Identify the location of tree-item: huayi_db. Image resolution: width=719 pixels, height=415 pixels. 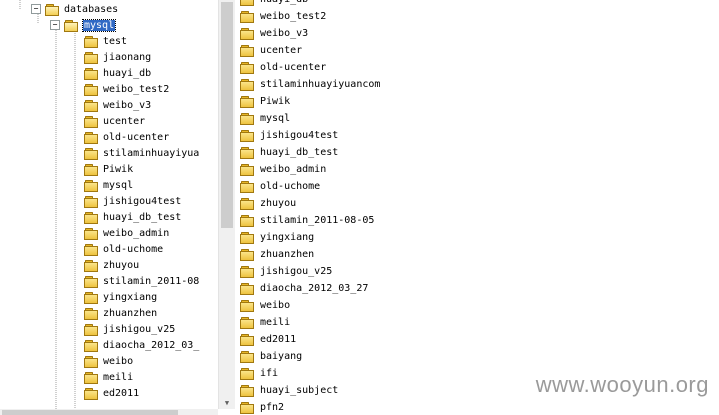
(117, 73).